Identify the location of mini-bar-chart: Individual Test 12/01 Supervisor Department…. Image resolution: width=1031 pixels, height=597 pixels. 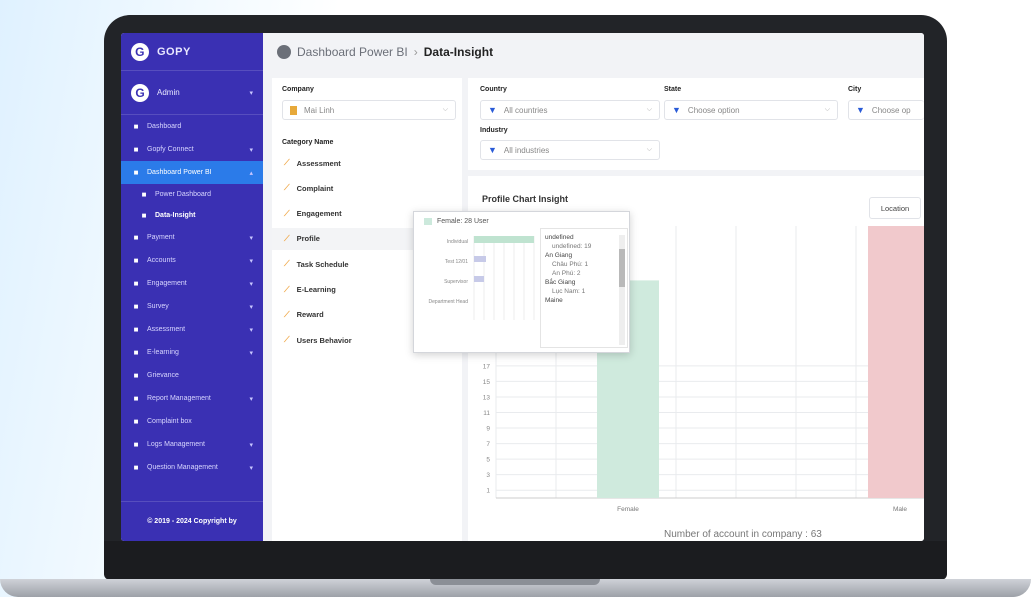
(482, 278).